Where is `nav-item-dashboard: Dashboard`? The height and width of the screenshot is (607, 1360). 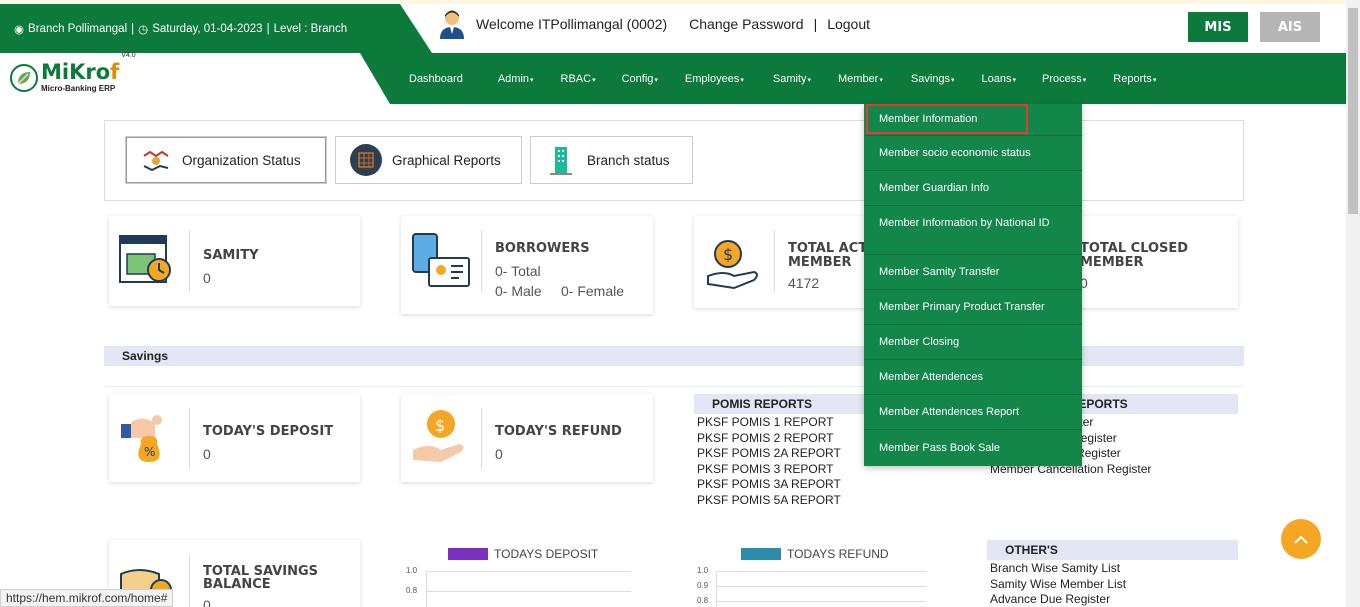
nav-item-dashboard: Dashboard is located at coordinates (436, 79).